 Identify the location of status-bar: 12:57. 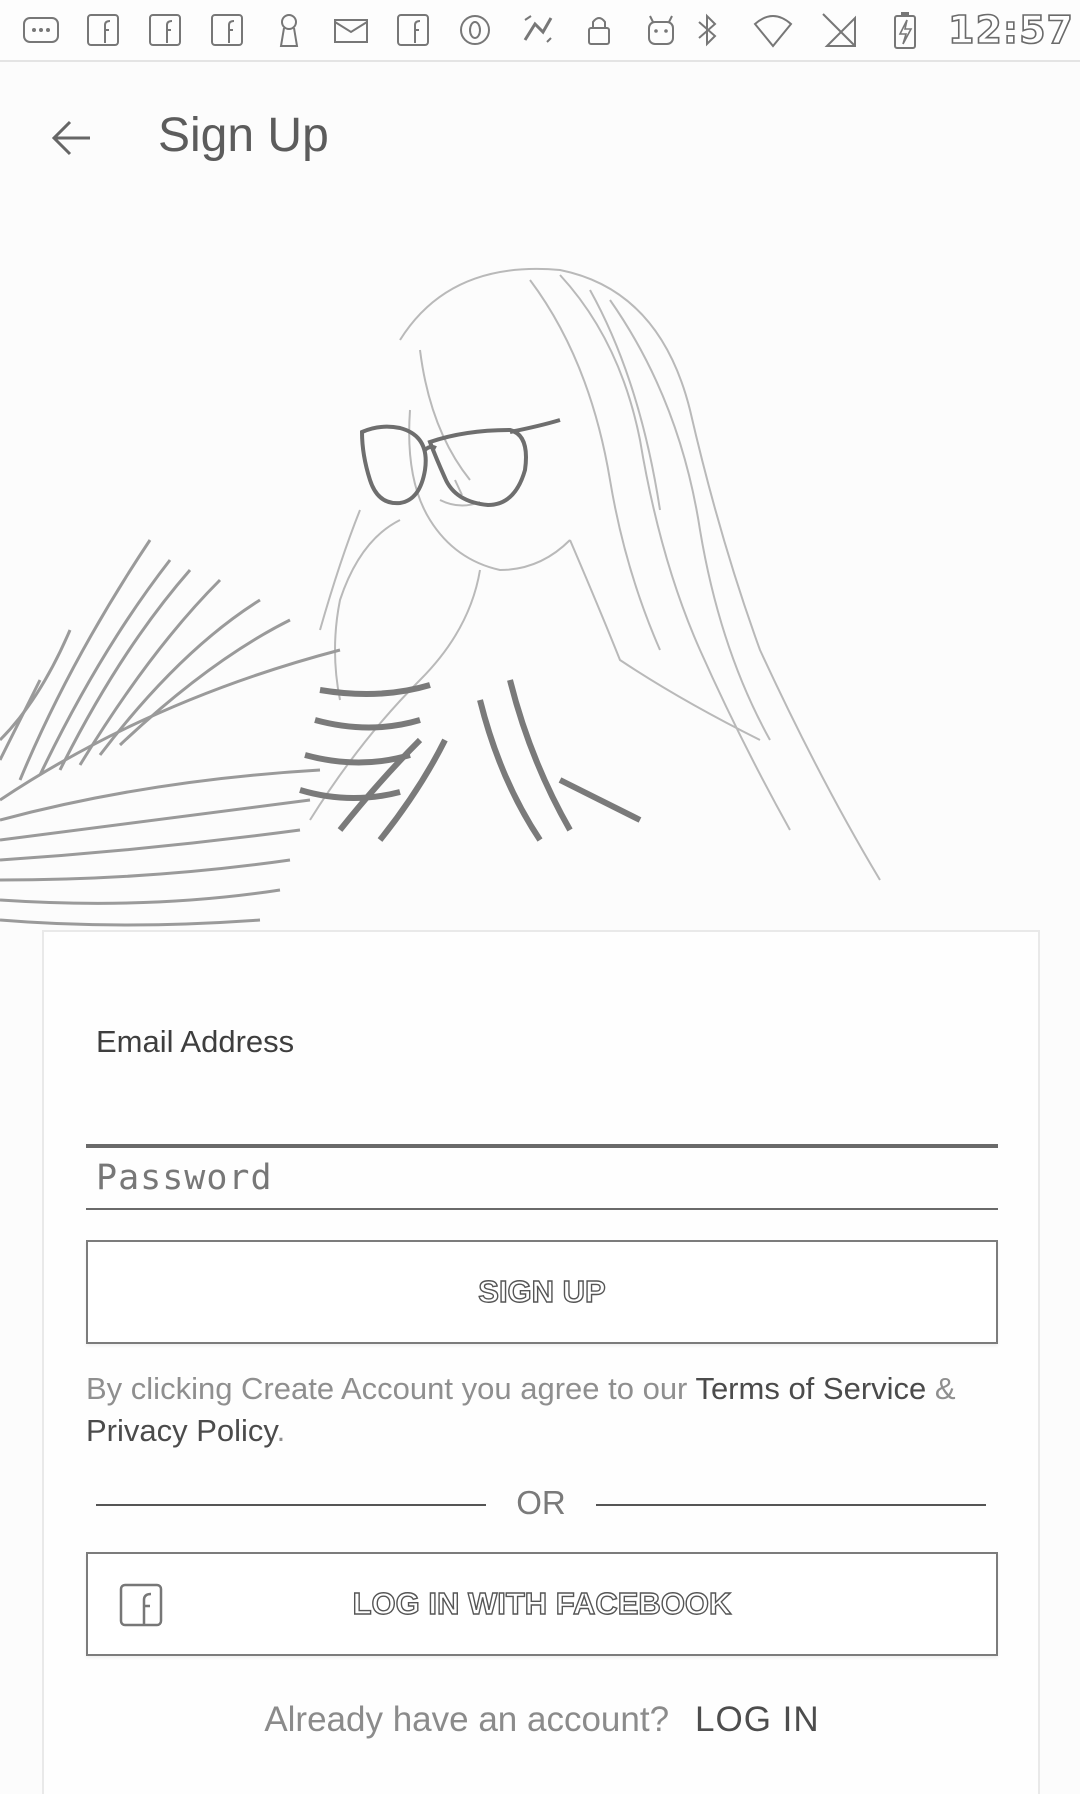
(540, 31).